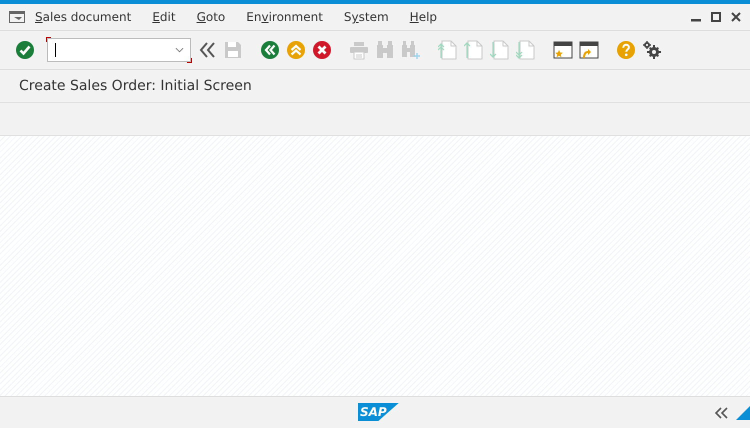  Describe the element at coordinates (743, 413) in the screenshot. I see `resize-grip-icon` at that location.